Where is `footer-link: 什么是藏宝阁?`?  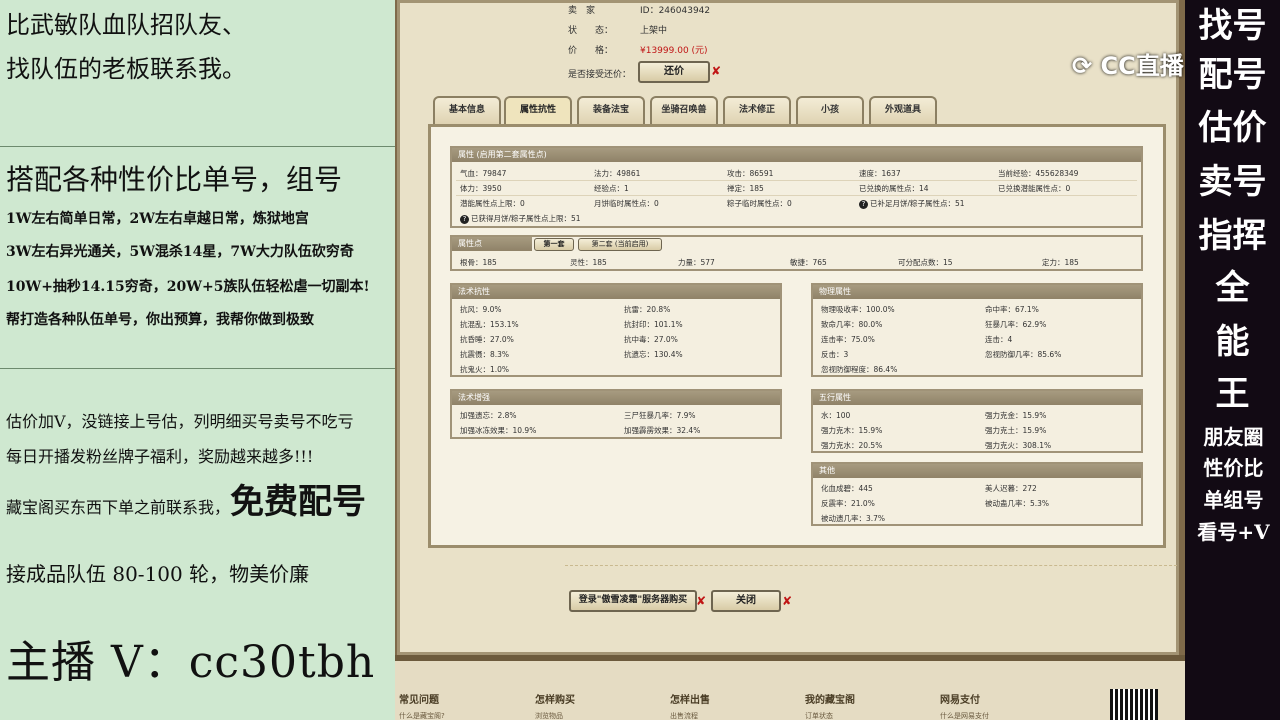 footer-link: 什么是藏宝阁? is located at coordinates (422, 715).